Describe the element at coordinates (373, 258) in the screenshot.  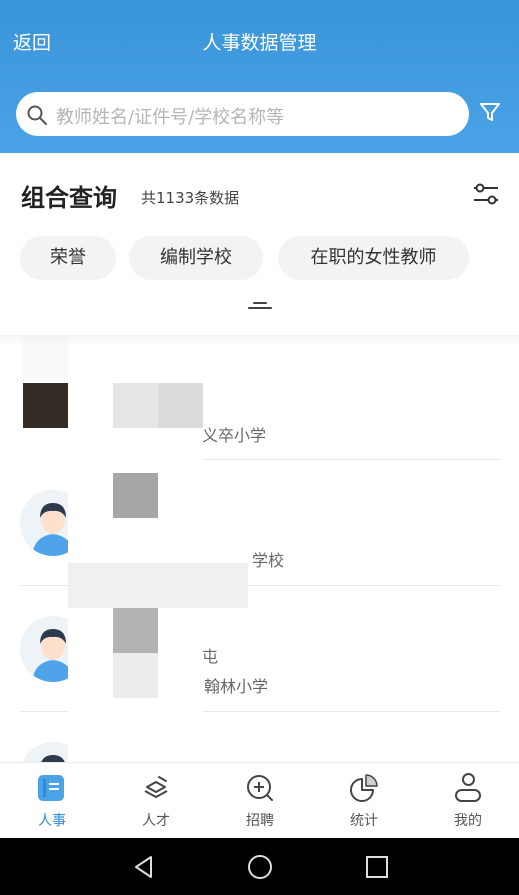
I see `filter-chip-female-teachers: 在职的女性教师` at that location.